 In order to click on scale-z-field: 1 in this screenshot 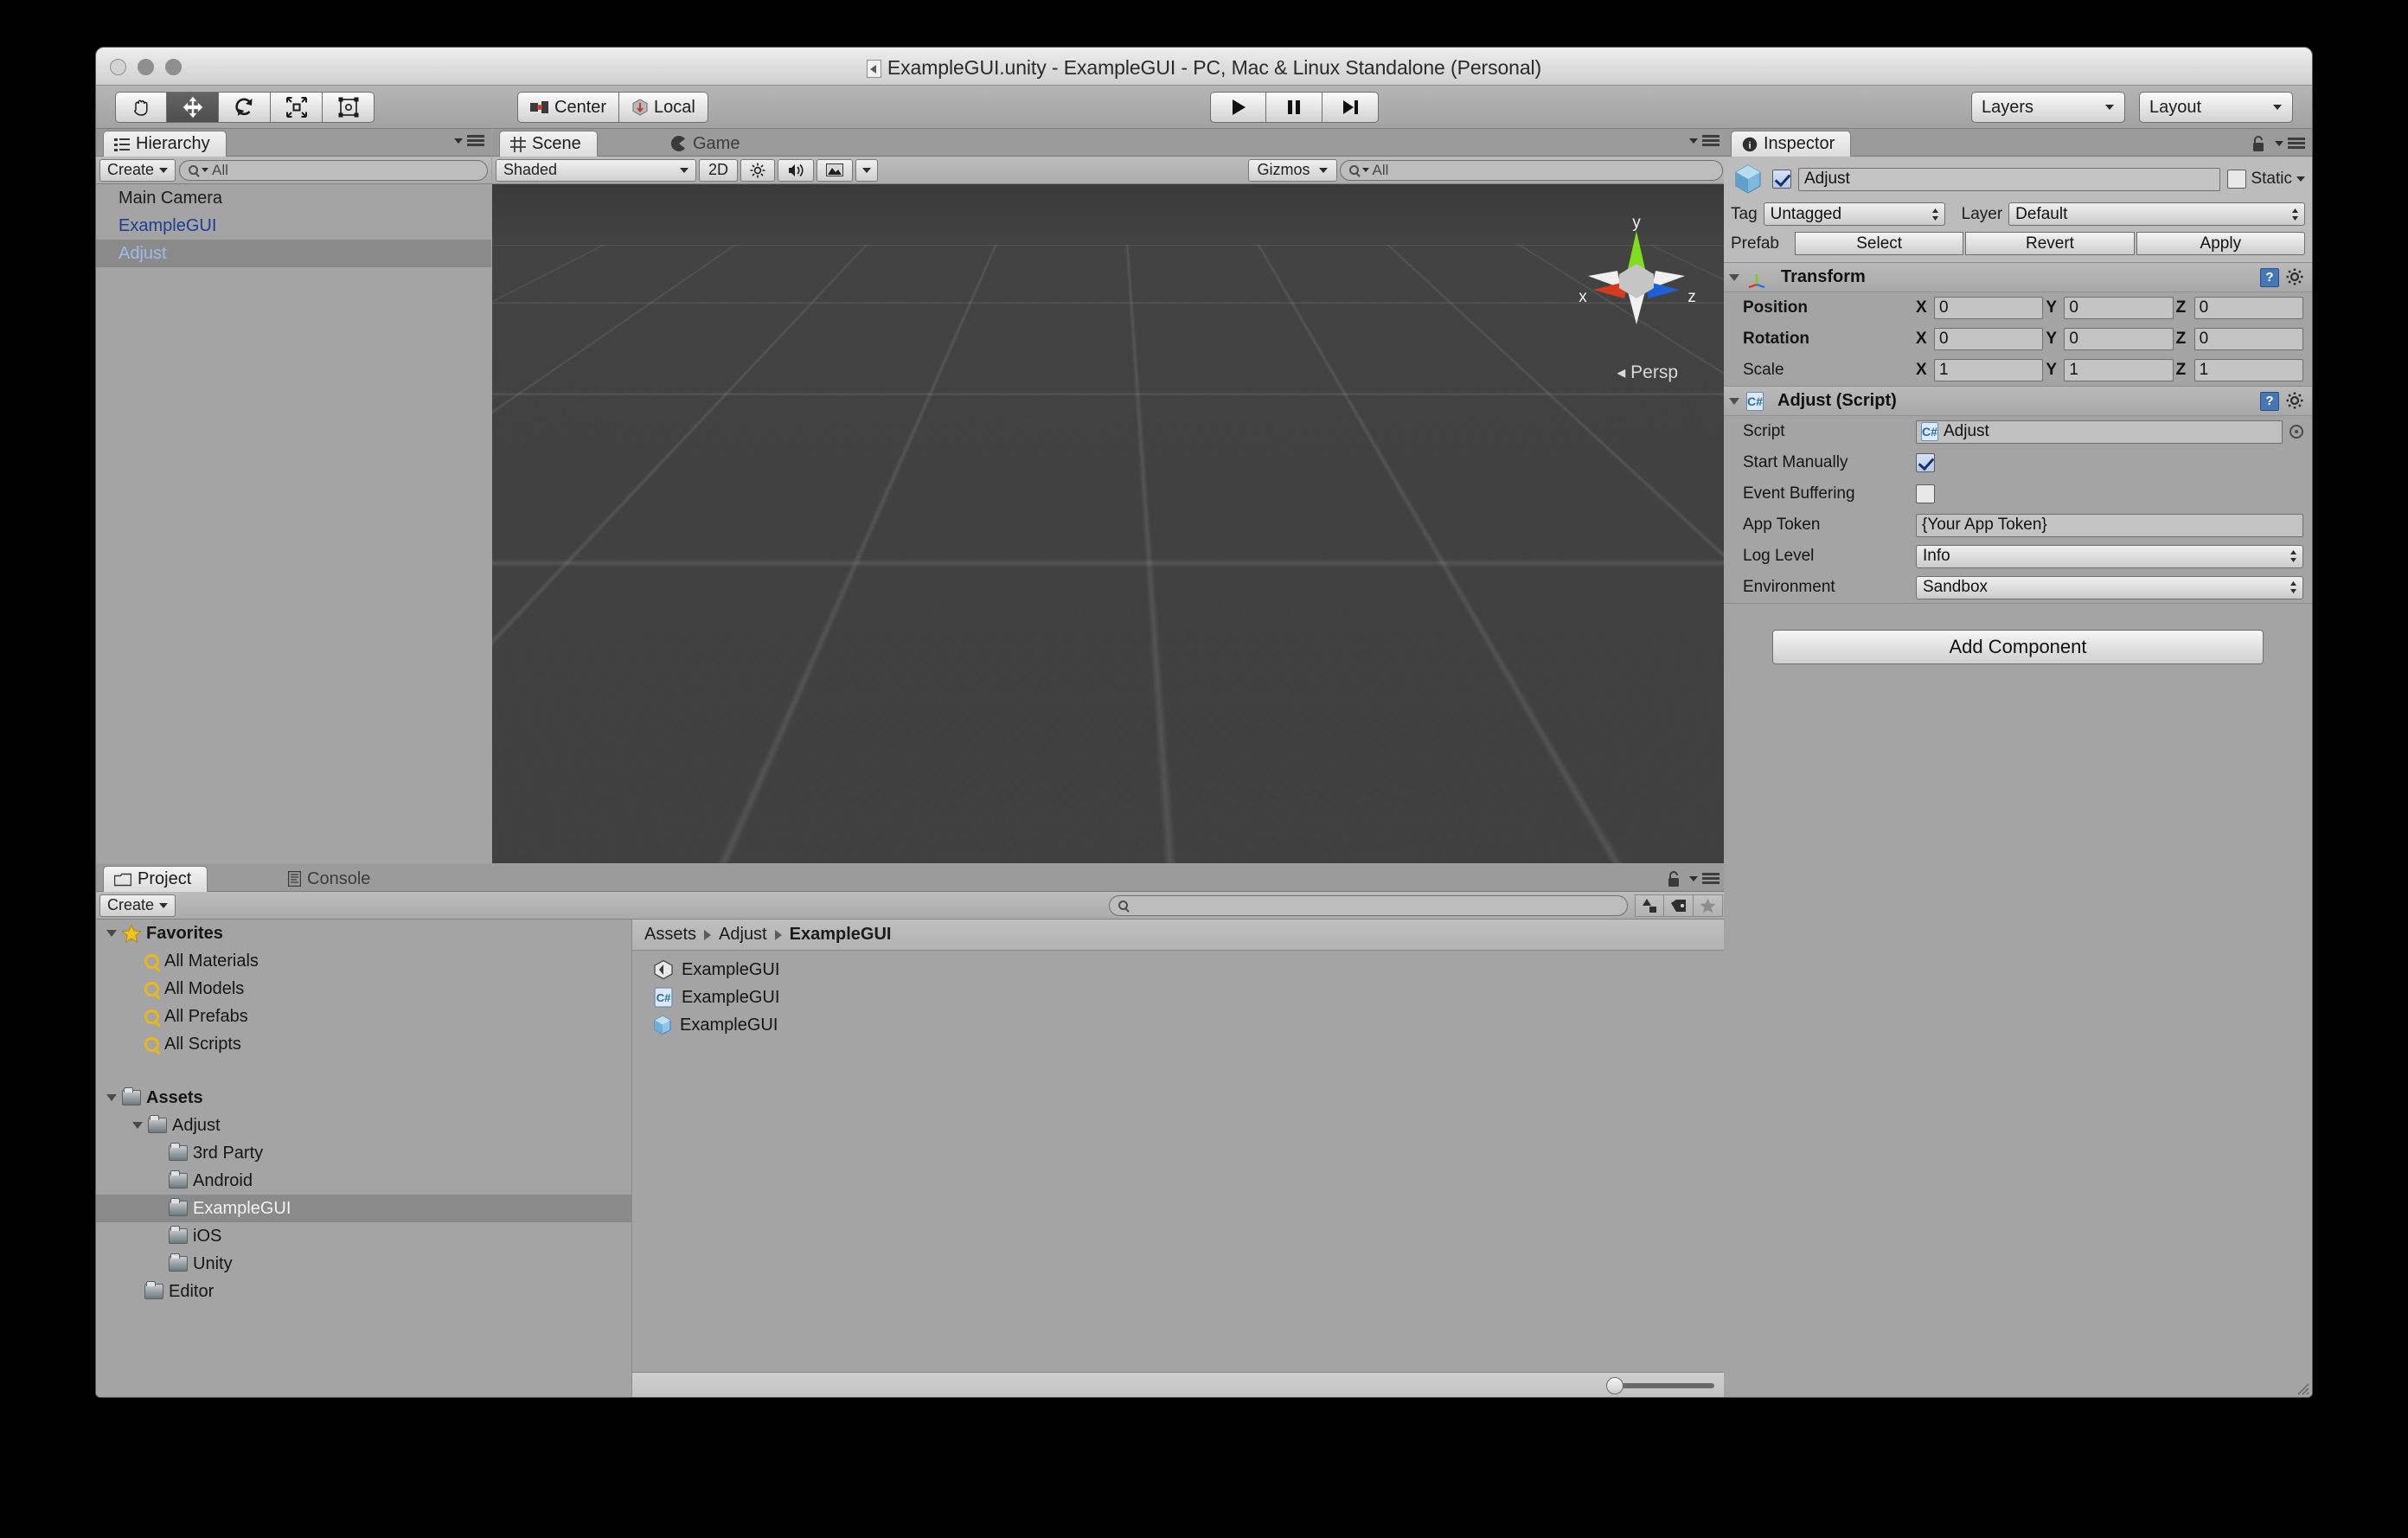, I will do `click(2248, 370)`.